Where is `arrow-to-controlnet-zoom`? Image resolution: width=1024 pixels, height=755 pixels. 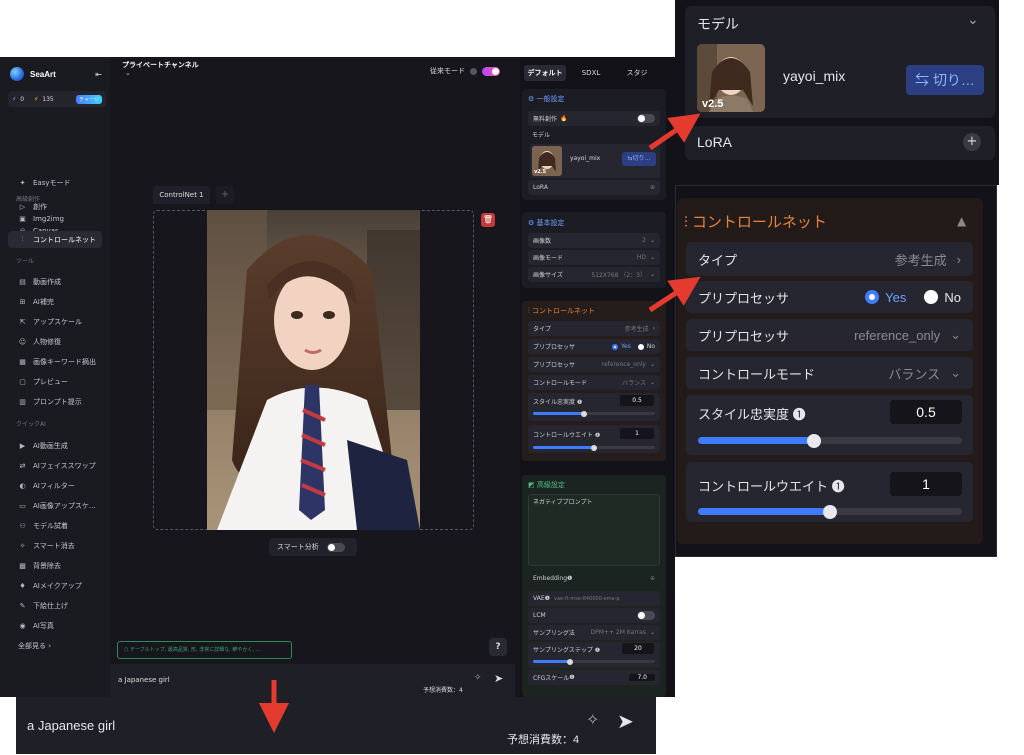 arrow-to-controlnet-zoom is located at coordinates (674, 294).